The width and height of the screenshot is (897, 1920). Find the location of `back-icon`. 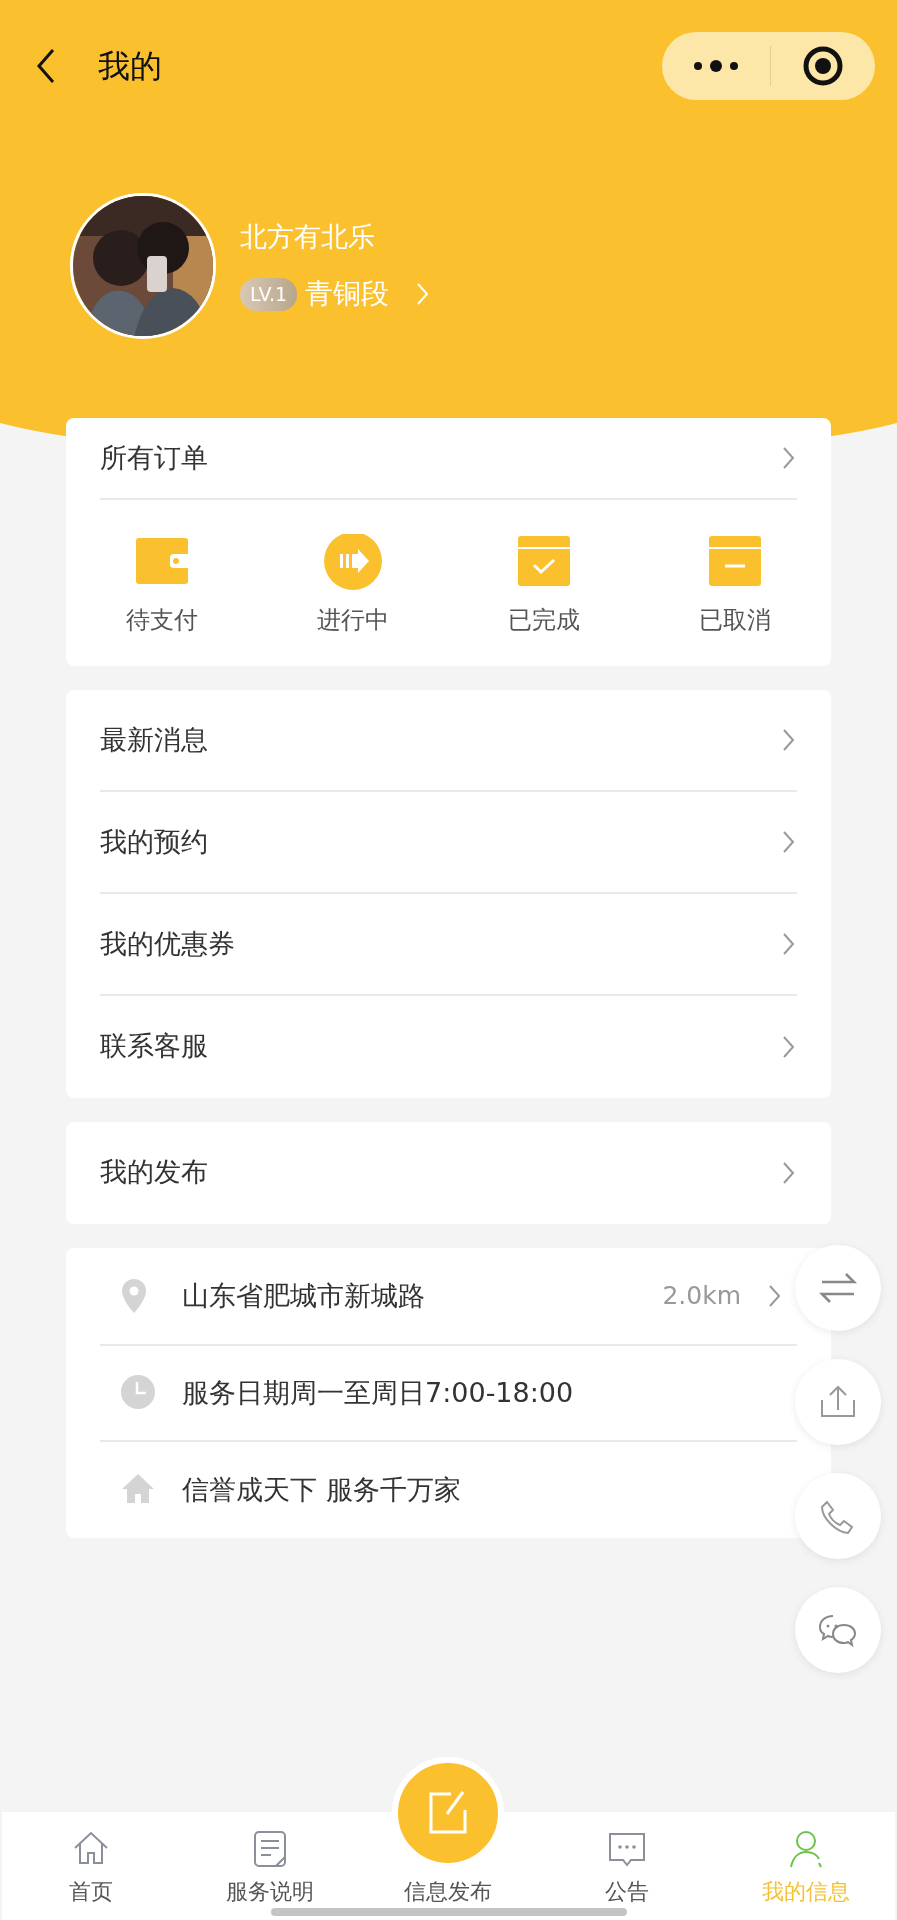

back-icon is located at coordinates (46, 66).